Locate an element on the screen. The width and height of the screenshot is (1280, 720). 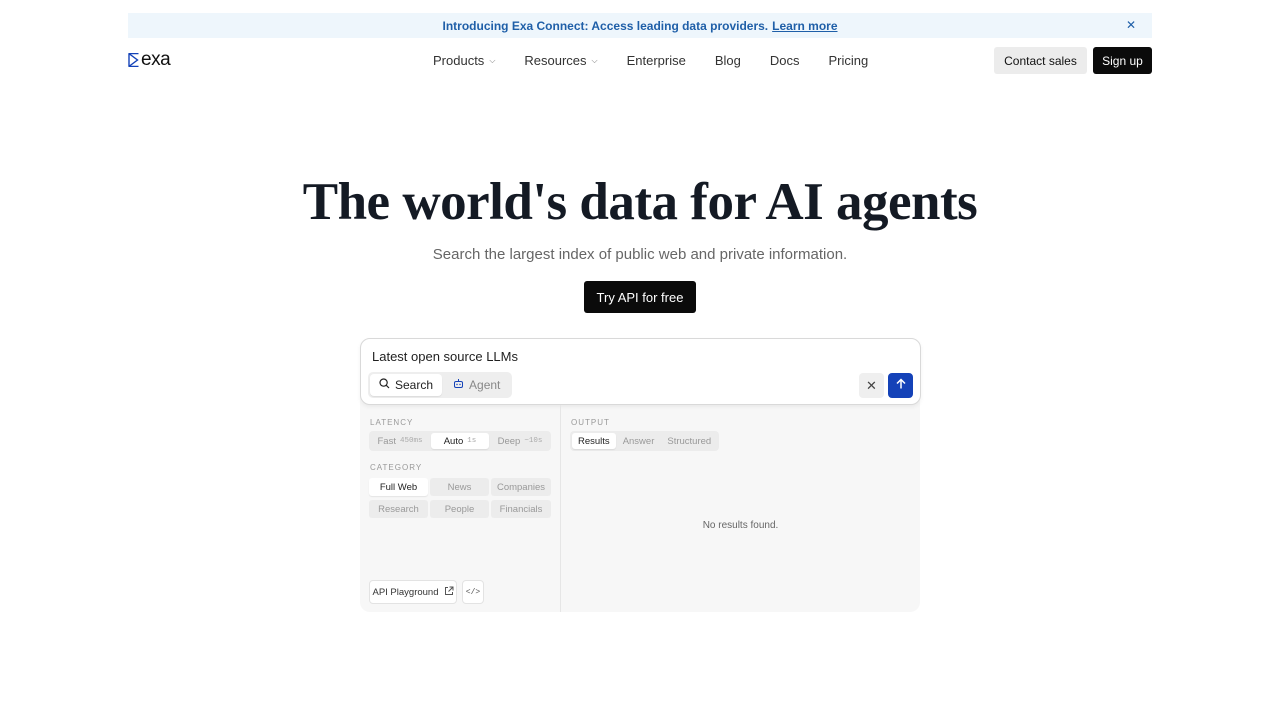
category-option-people: People is located at coordinates (459, 509).